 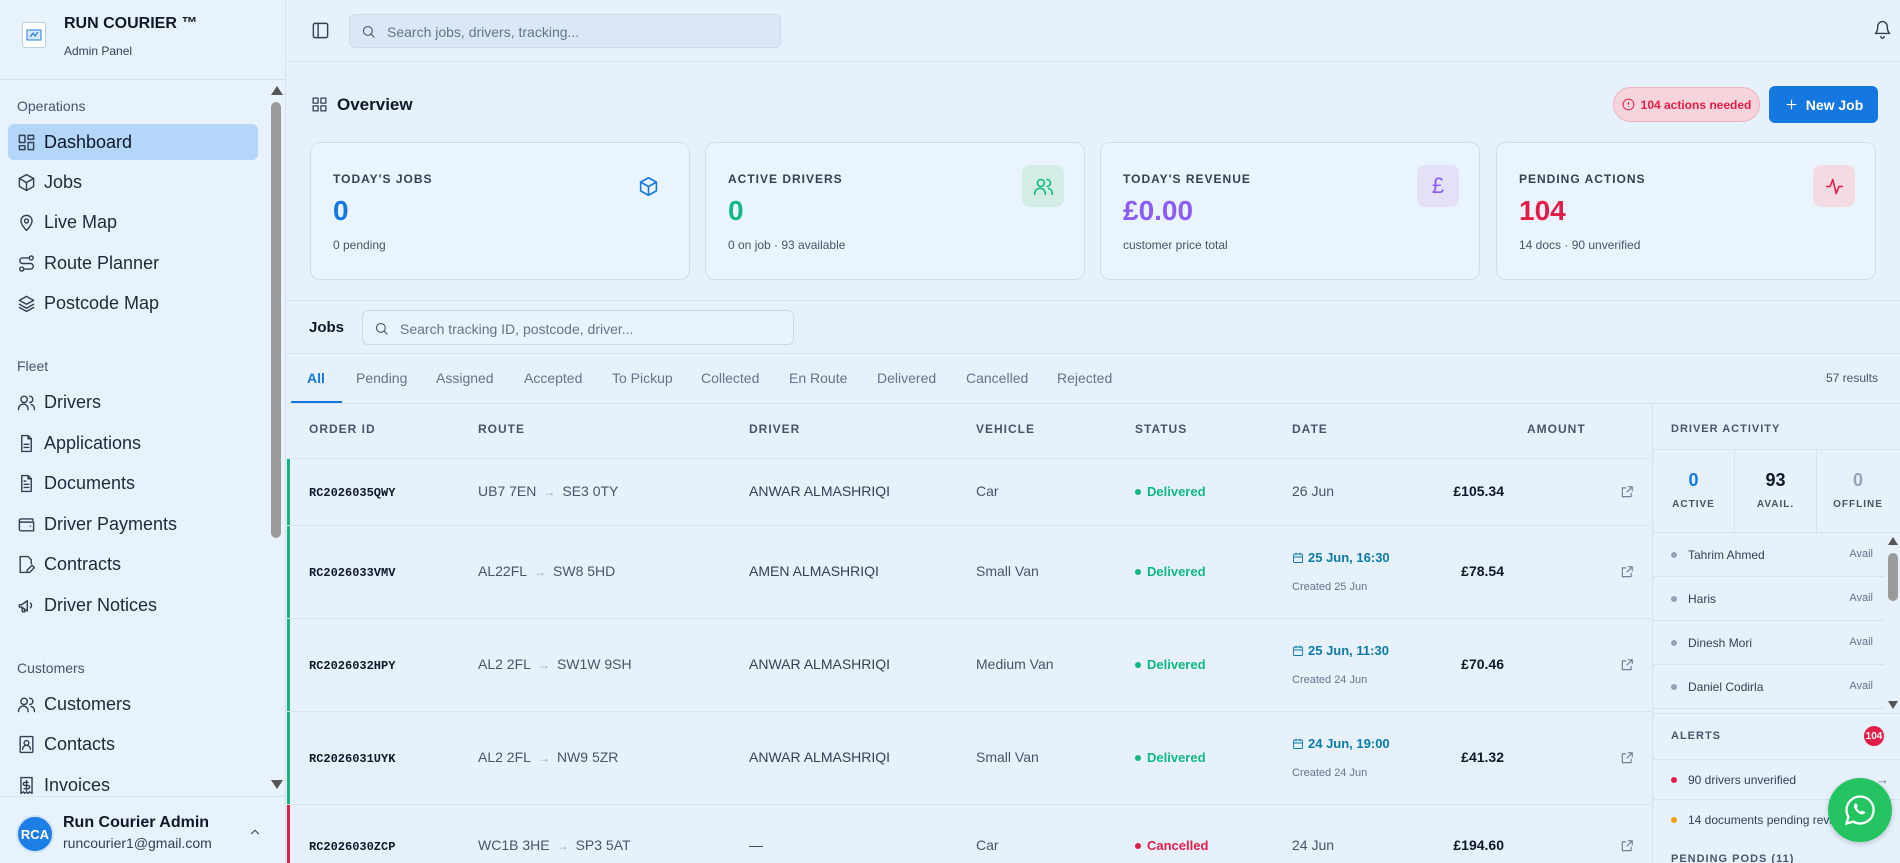 What do you see at coordinates (133, 704) in the screenshot?
I see `sidebar-item-customers: Customers` at bounding box center [133, 704].